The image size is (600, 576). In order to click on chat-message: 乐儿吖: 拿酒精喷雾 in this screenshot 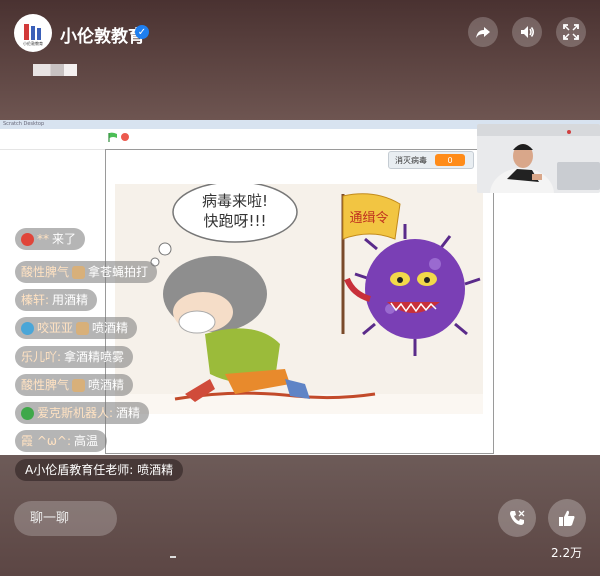, I will do `click(74, 357)`.